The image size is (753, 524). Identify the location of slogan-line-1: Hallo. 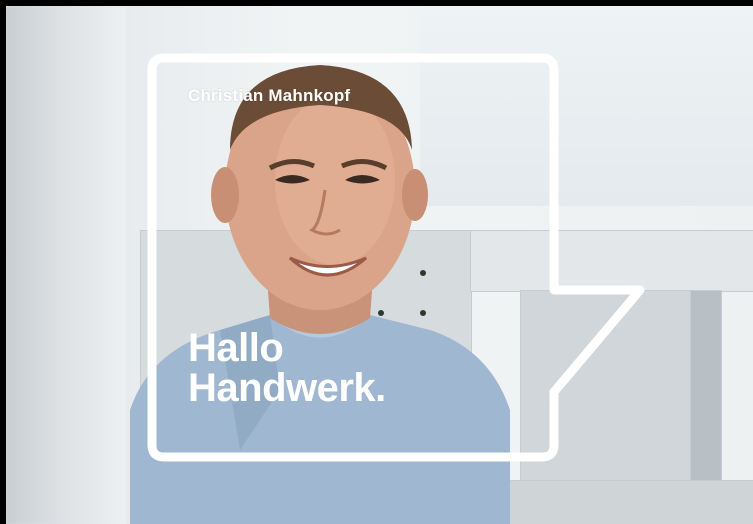
(236, 348).